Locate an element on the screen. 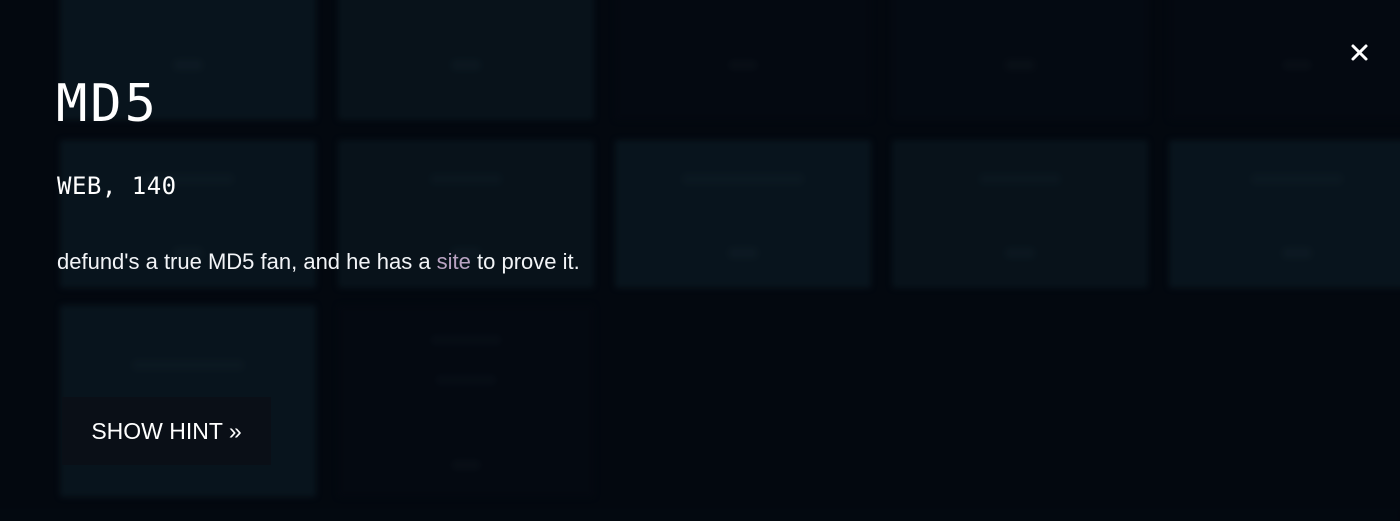 Image resolution: width=1400 pixels, height=521 pixels. description-text-before: defund's a true MD5 fan, and he has a is located at coordinates (247, 261).